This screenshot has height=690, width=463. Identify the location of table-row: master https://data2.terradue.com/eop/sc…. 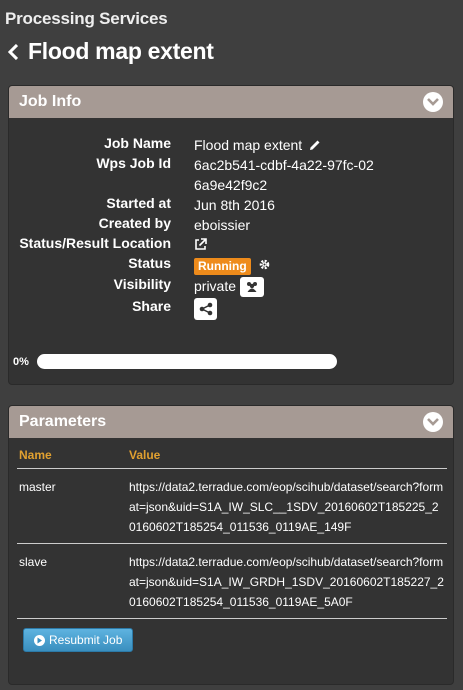
(232, 506).